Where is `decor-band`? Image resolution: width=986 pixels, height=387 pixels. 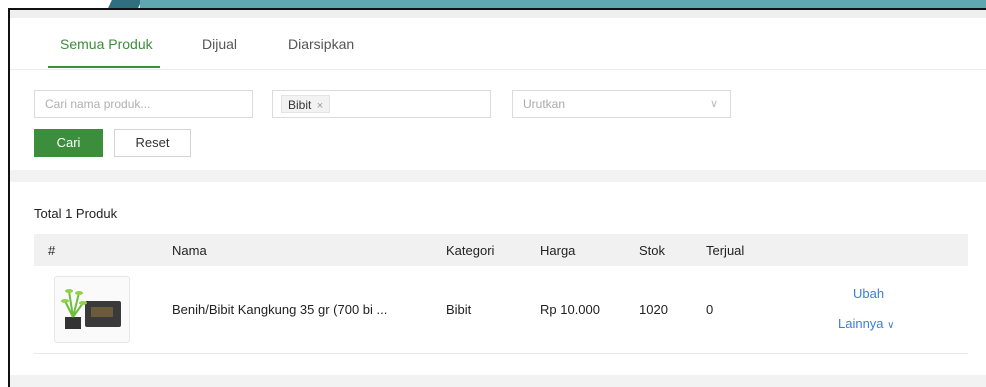
decor-band is located at coordinates (563, 4).